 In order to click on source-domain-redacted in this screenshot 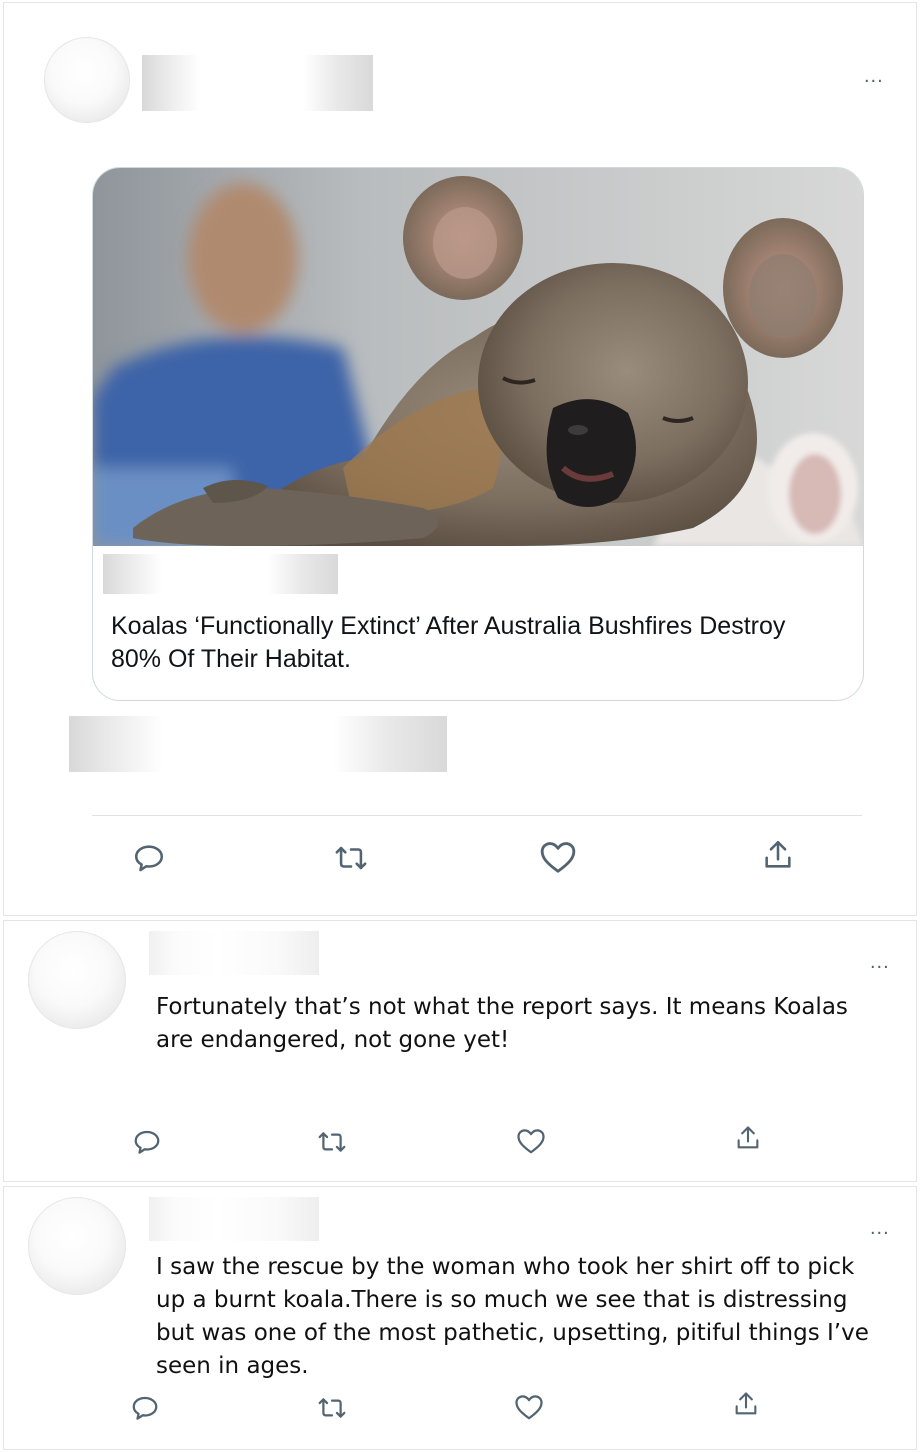, I will do `click(220, 574)`.